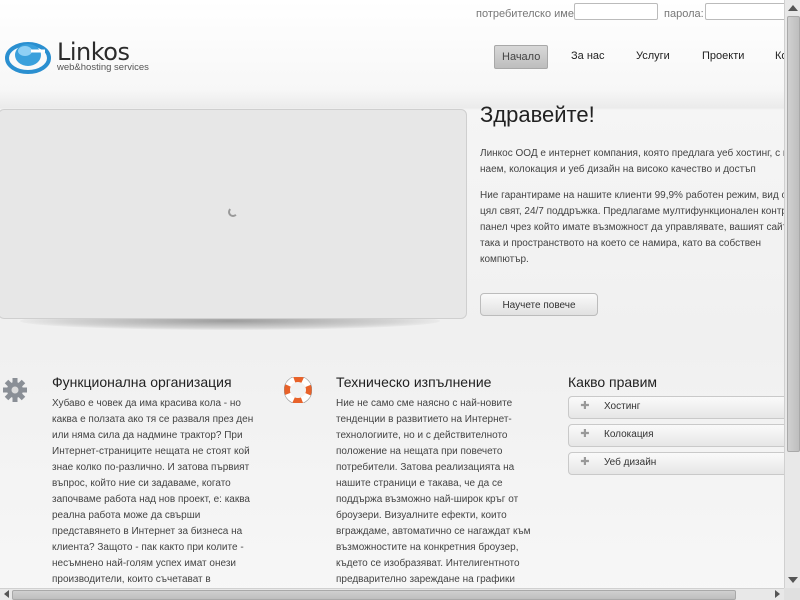 The height and width of the screenshot is (600, 800). Describe the element at coordinates (539, 304) in the screenshot. I see `learn-more-button: Научете повече` at that location.